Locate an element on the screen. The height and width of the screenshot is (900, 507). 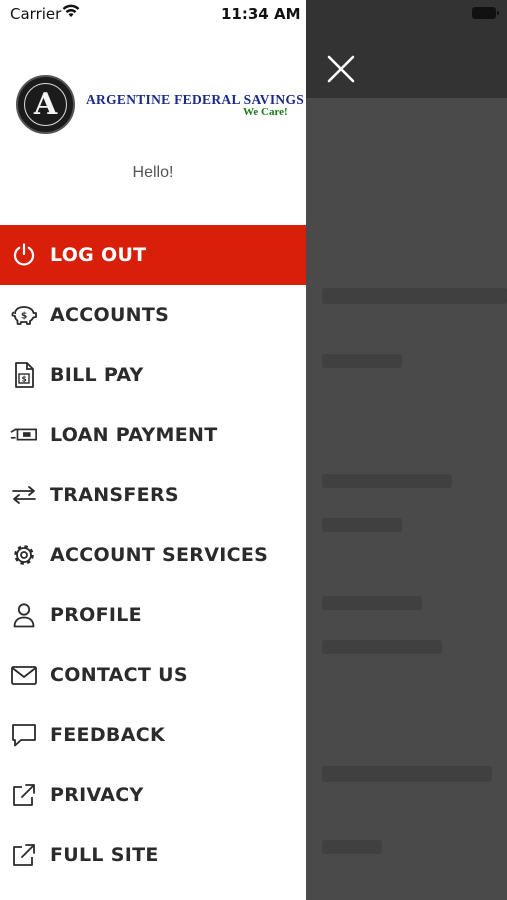
menu-item-accounts: $ ACCOUNTS is located at coordinates (153, 315).